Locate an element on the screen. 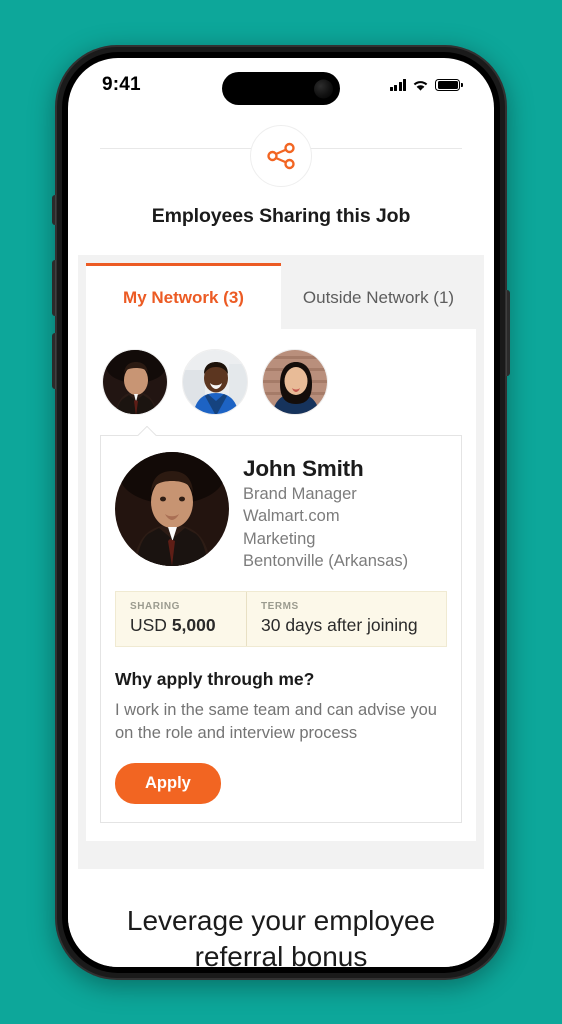 The width and height of the screenshot is (562, 1024). employee-avatar-row is located at coordinates (281, 379).